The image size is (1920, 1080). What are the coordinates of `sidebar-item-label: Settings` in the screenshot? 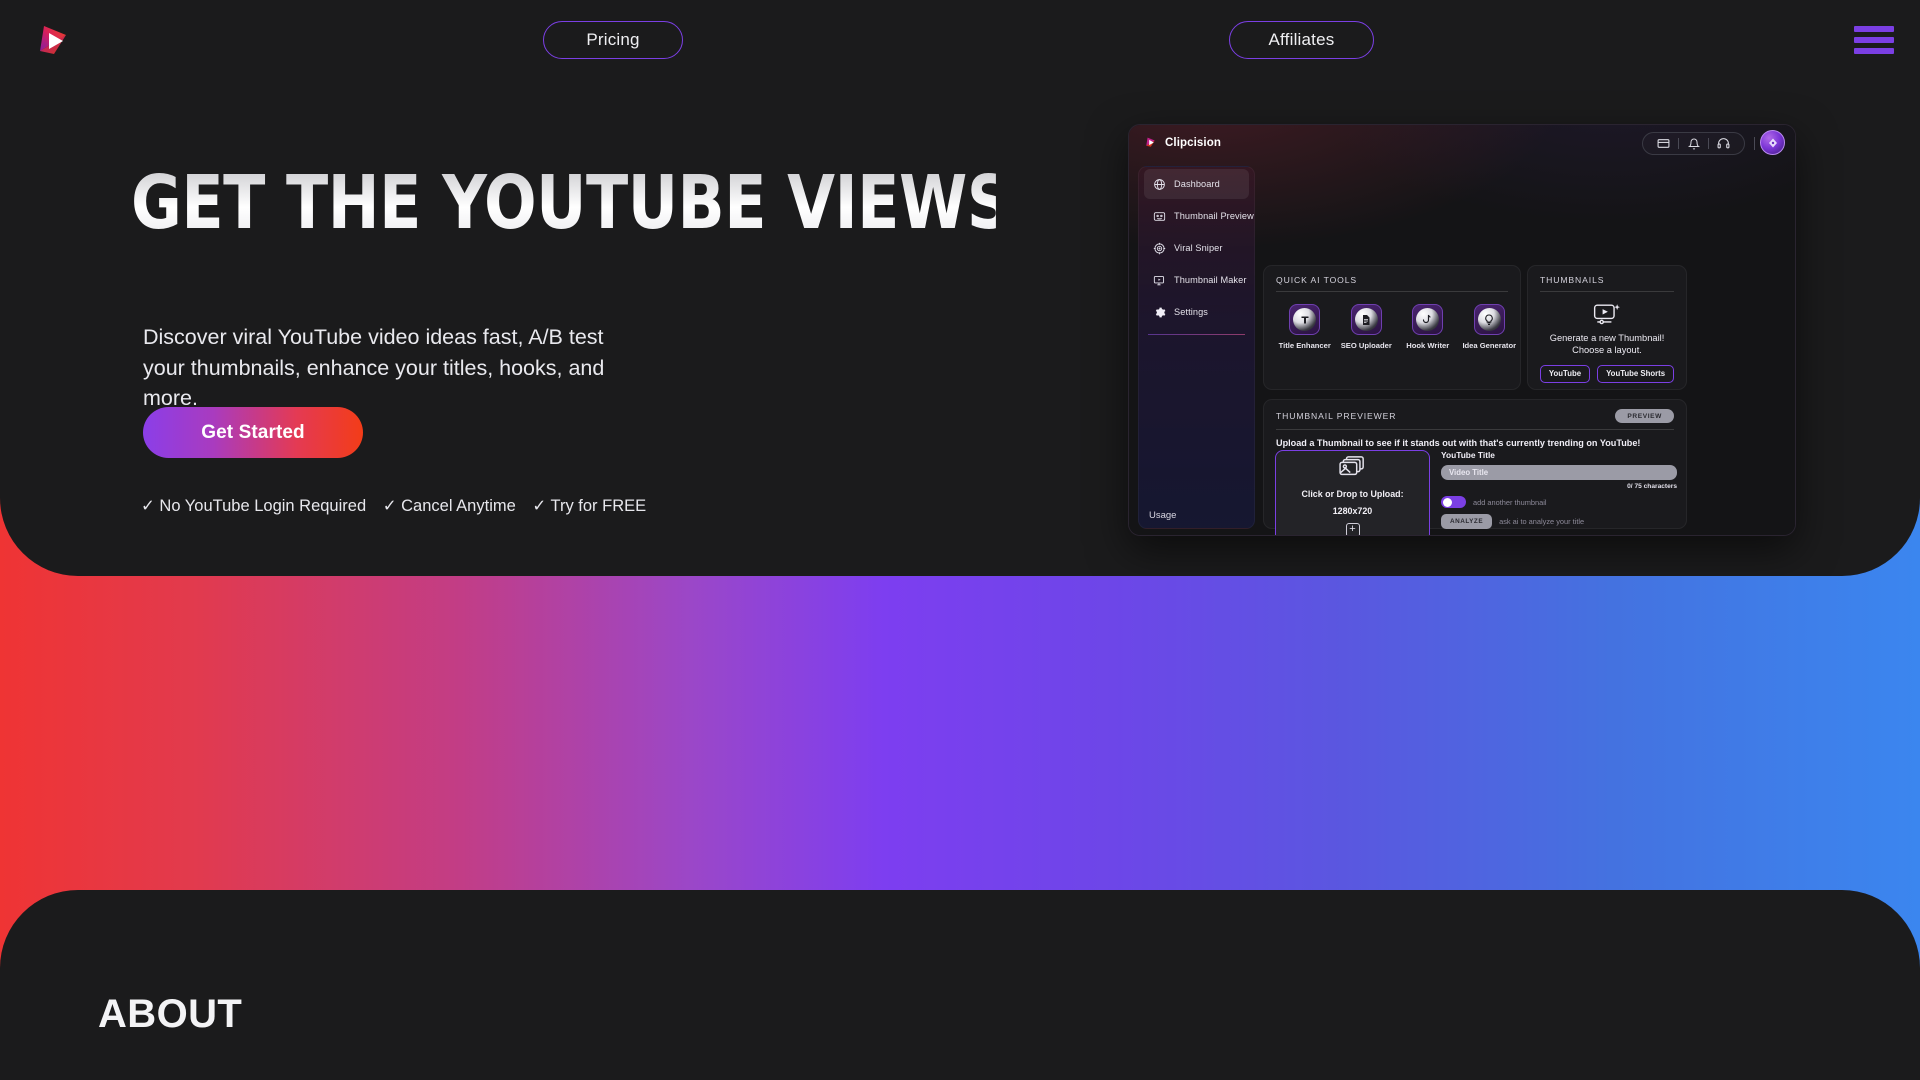 It's located at (1191, 312).